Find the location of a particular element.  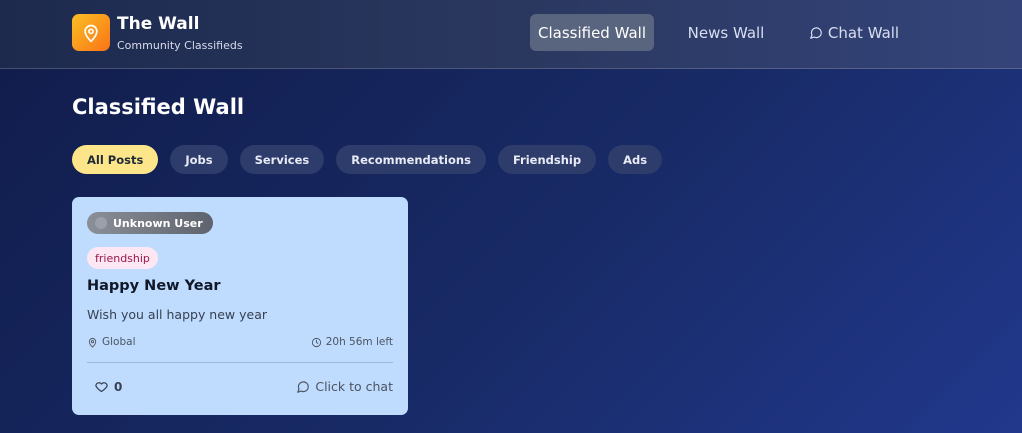

post-time-left: 20h 56m left is located at coordinates (352, 342).